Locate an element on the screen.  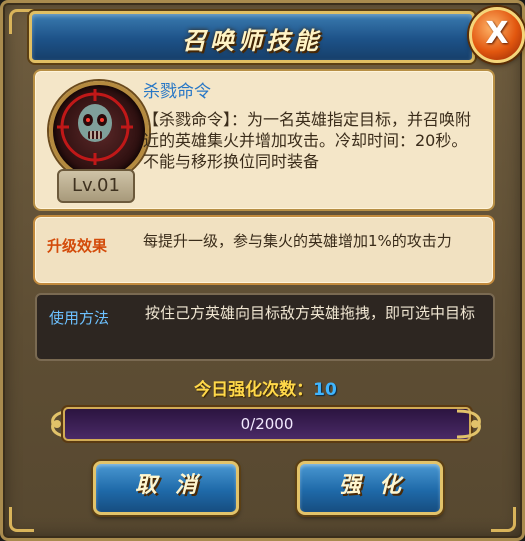
upgrade-effect-text: 每提升一级，参与集火的英雄增加1%的攻击力 is located at coordinates (297, 241).